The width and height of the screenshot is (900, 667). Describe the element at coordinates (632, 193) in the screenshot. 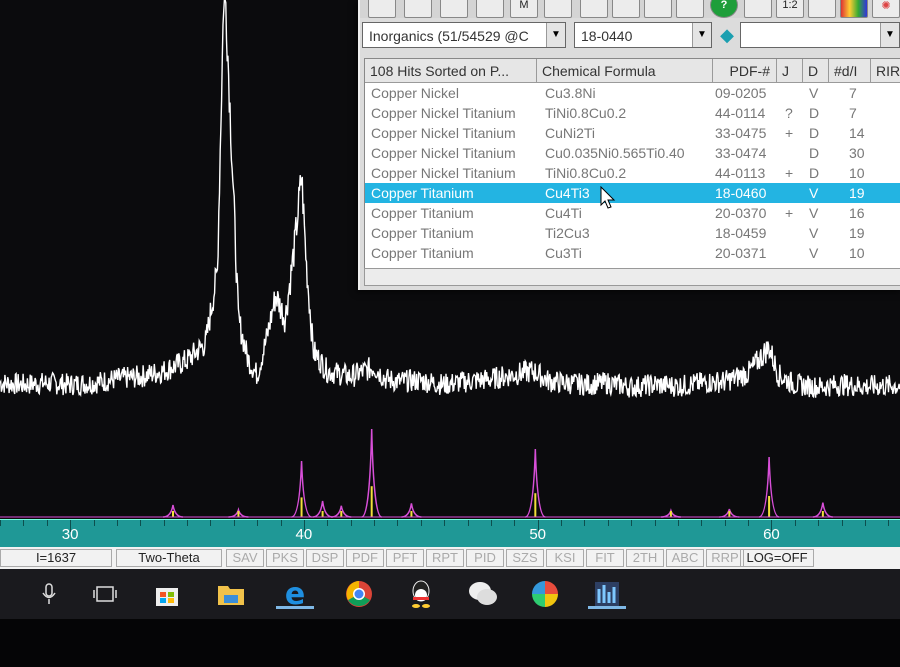

I see `table-row: Copper Titanium Cu4Ti3 18-0460 V 19` at that location.